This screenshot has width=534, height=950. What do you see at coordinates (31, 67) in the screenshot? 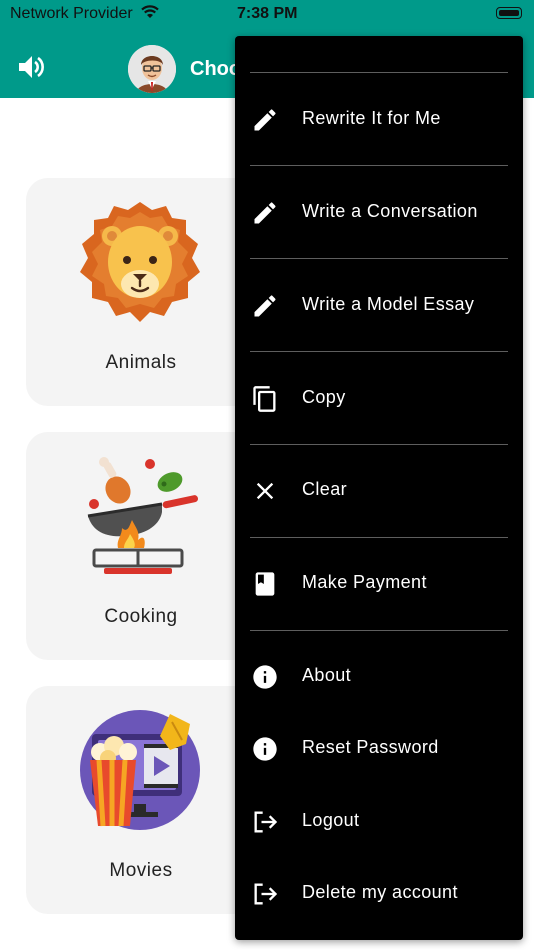
I see `speaker-icon` at bounding box center [31, 67].